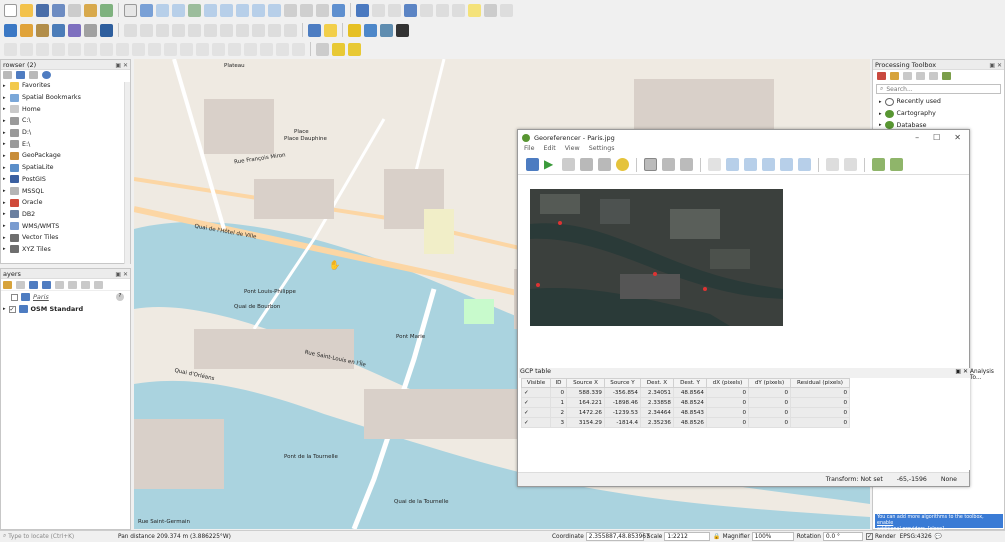 The image size is (1005, 542). I want to click on layer-styling-icon, so click(7, 284).